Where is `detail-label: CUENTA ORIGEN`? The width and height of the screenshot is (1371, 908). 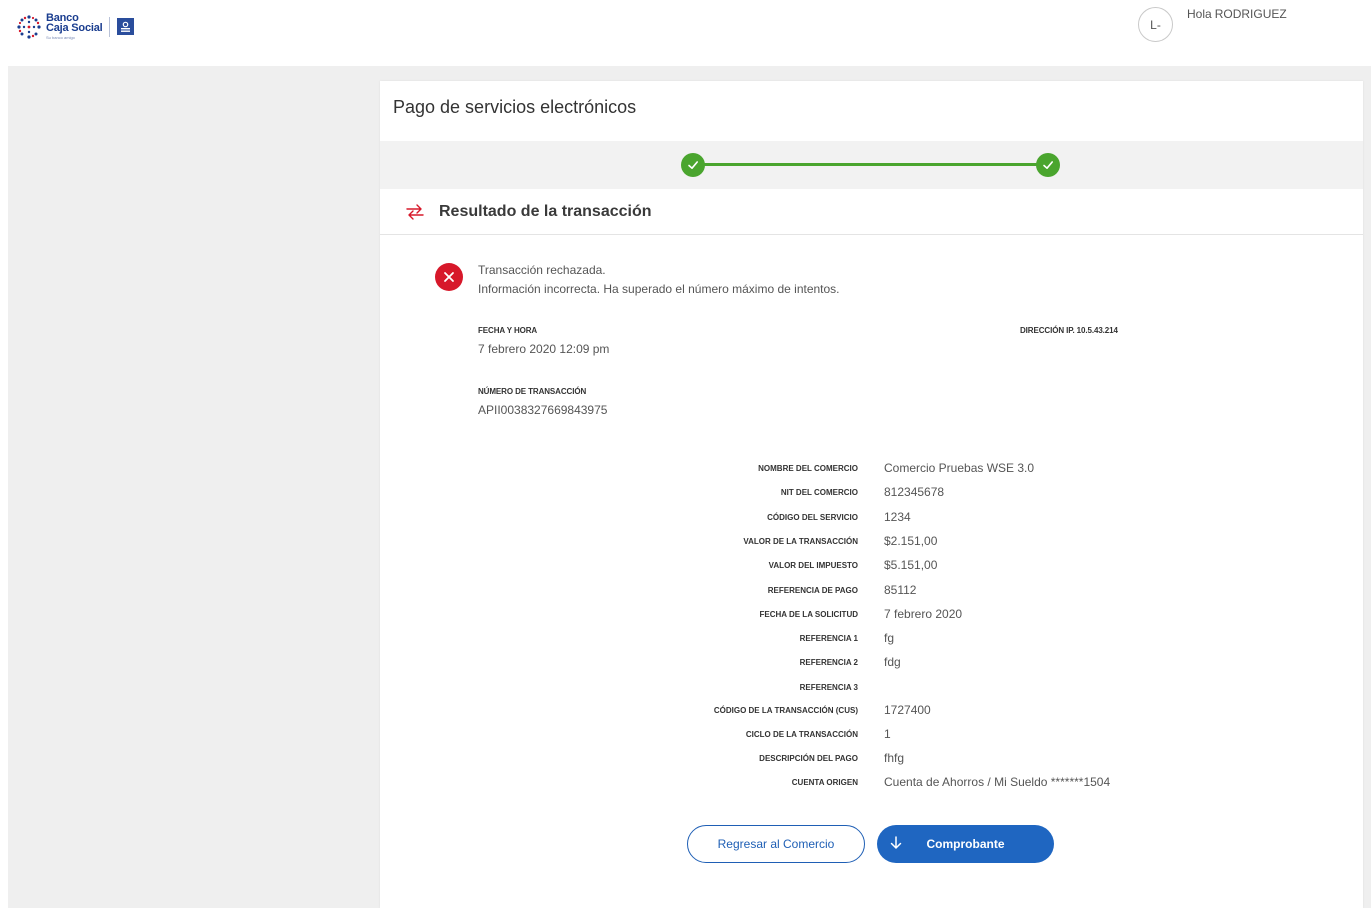 detail-label: CUENTA ORIGEN is located at coordinates (824, 783).